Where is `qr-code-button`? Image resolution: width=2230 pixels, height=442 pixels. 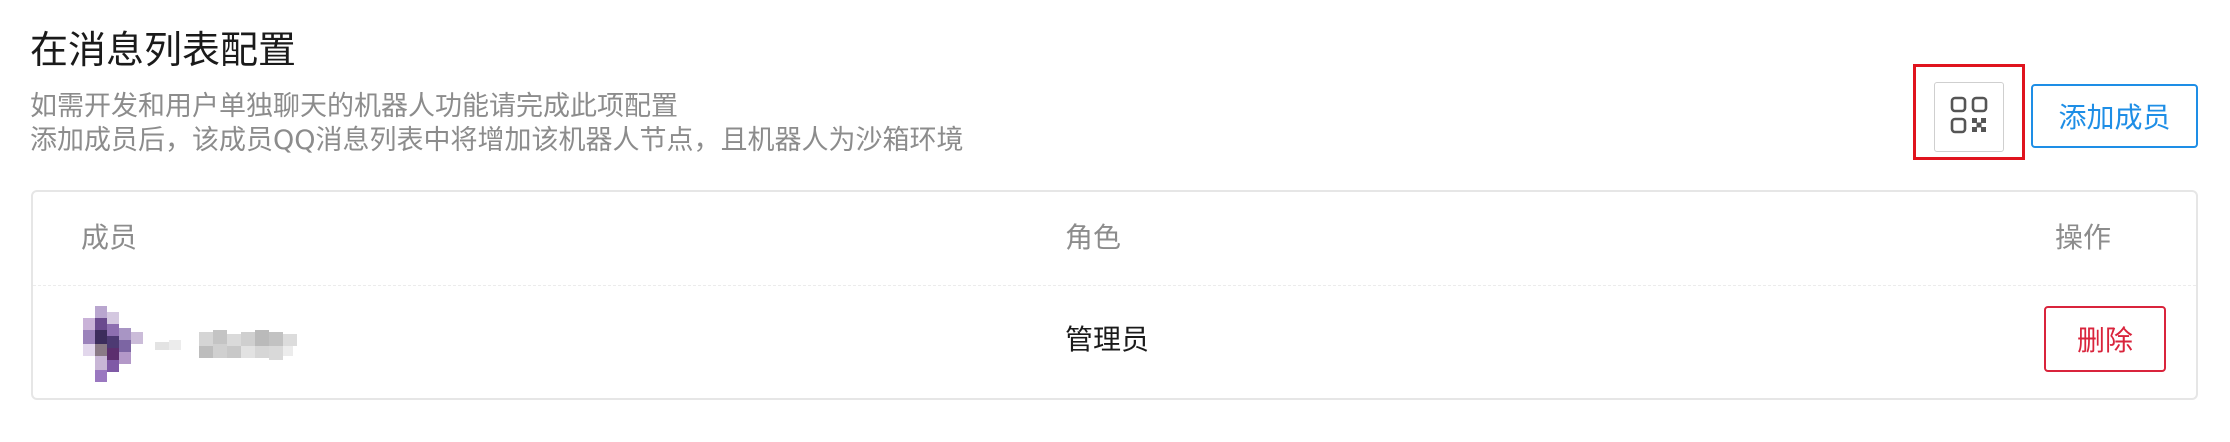
qr-code-button is located at coordinates (1969, 117).